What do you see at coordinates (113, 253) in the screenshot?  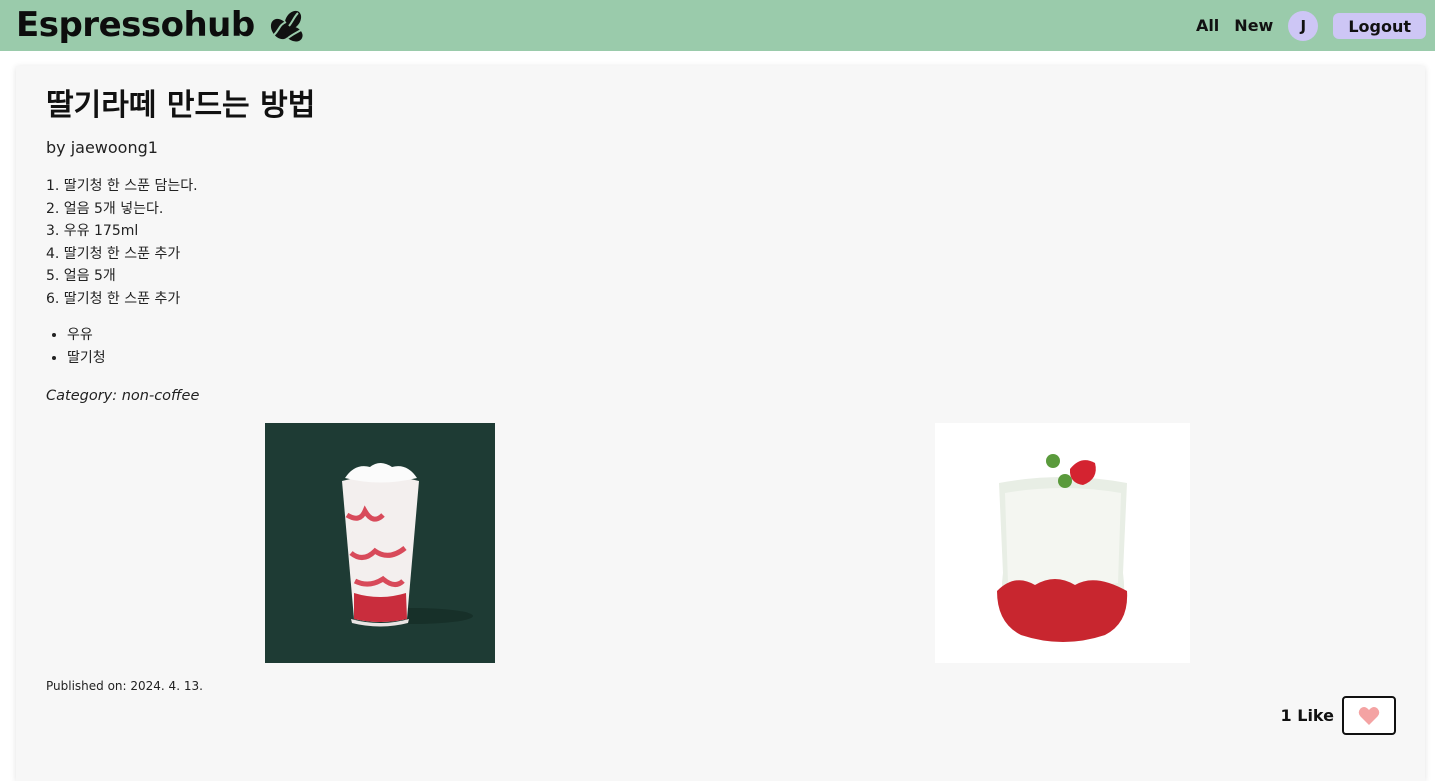 I see `recipe-step: 4. 딸기청 한 스푼 추가` at bounding box center [113, 253].